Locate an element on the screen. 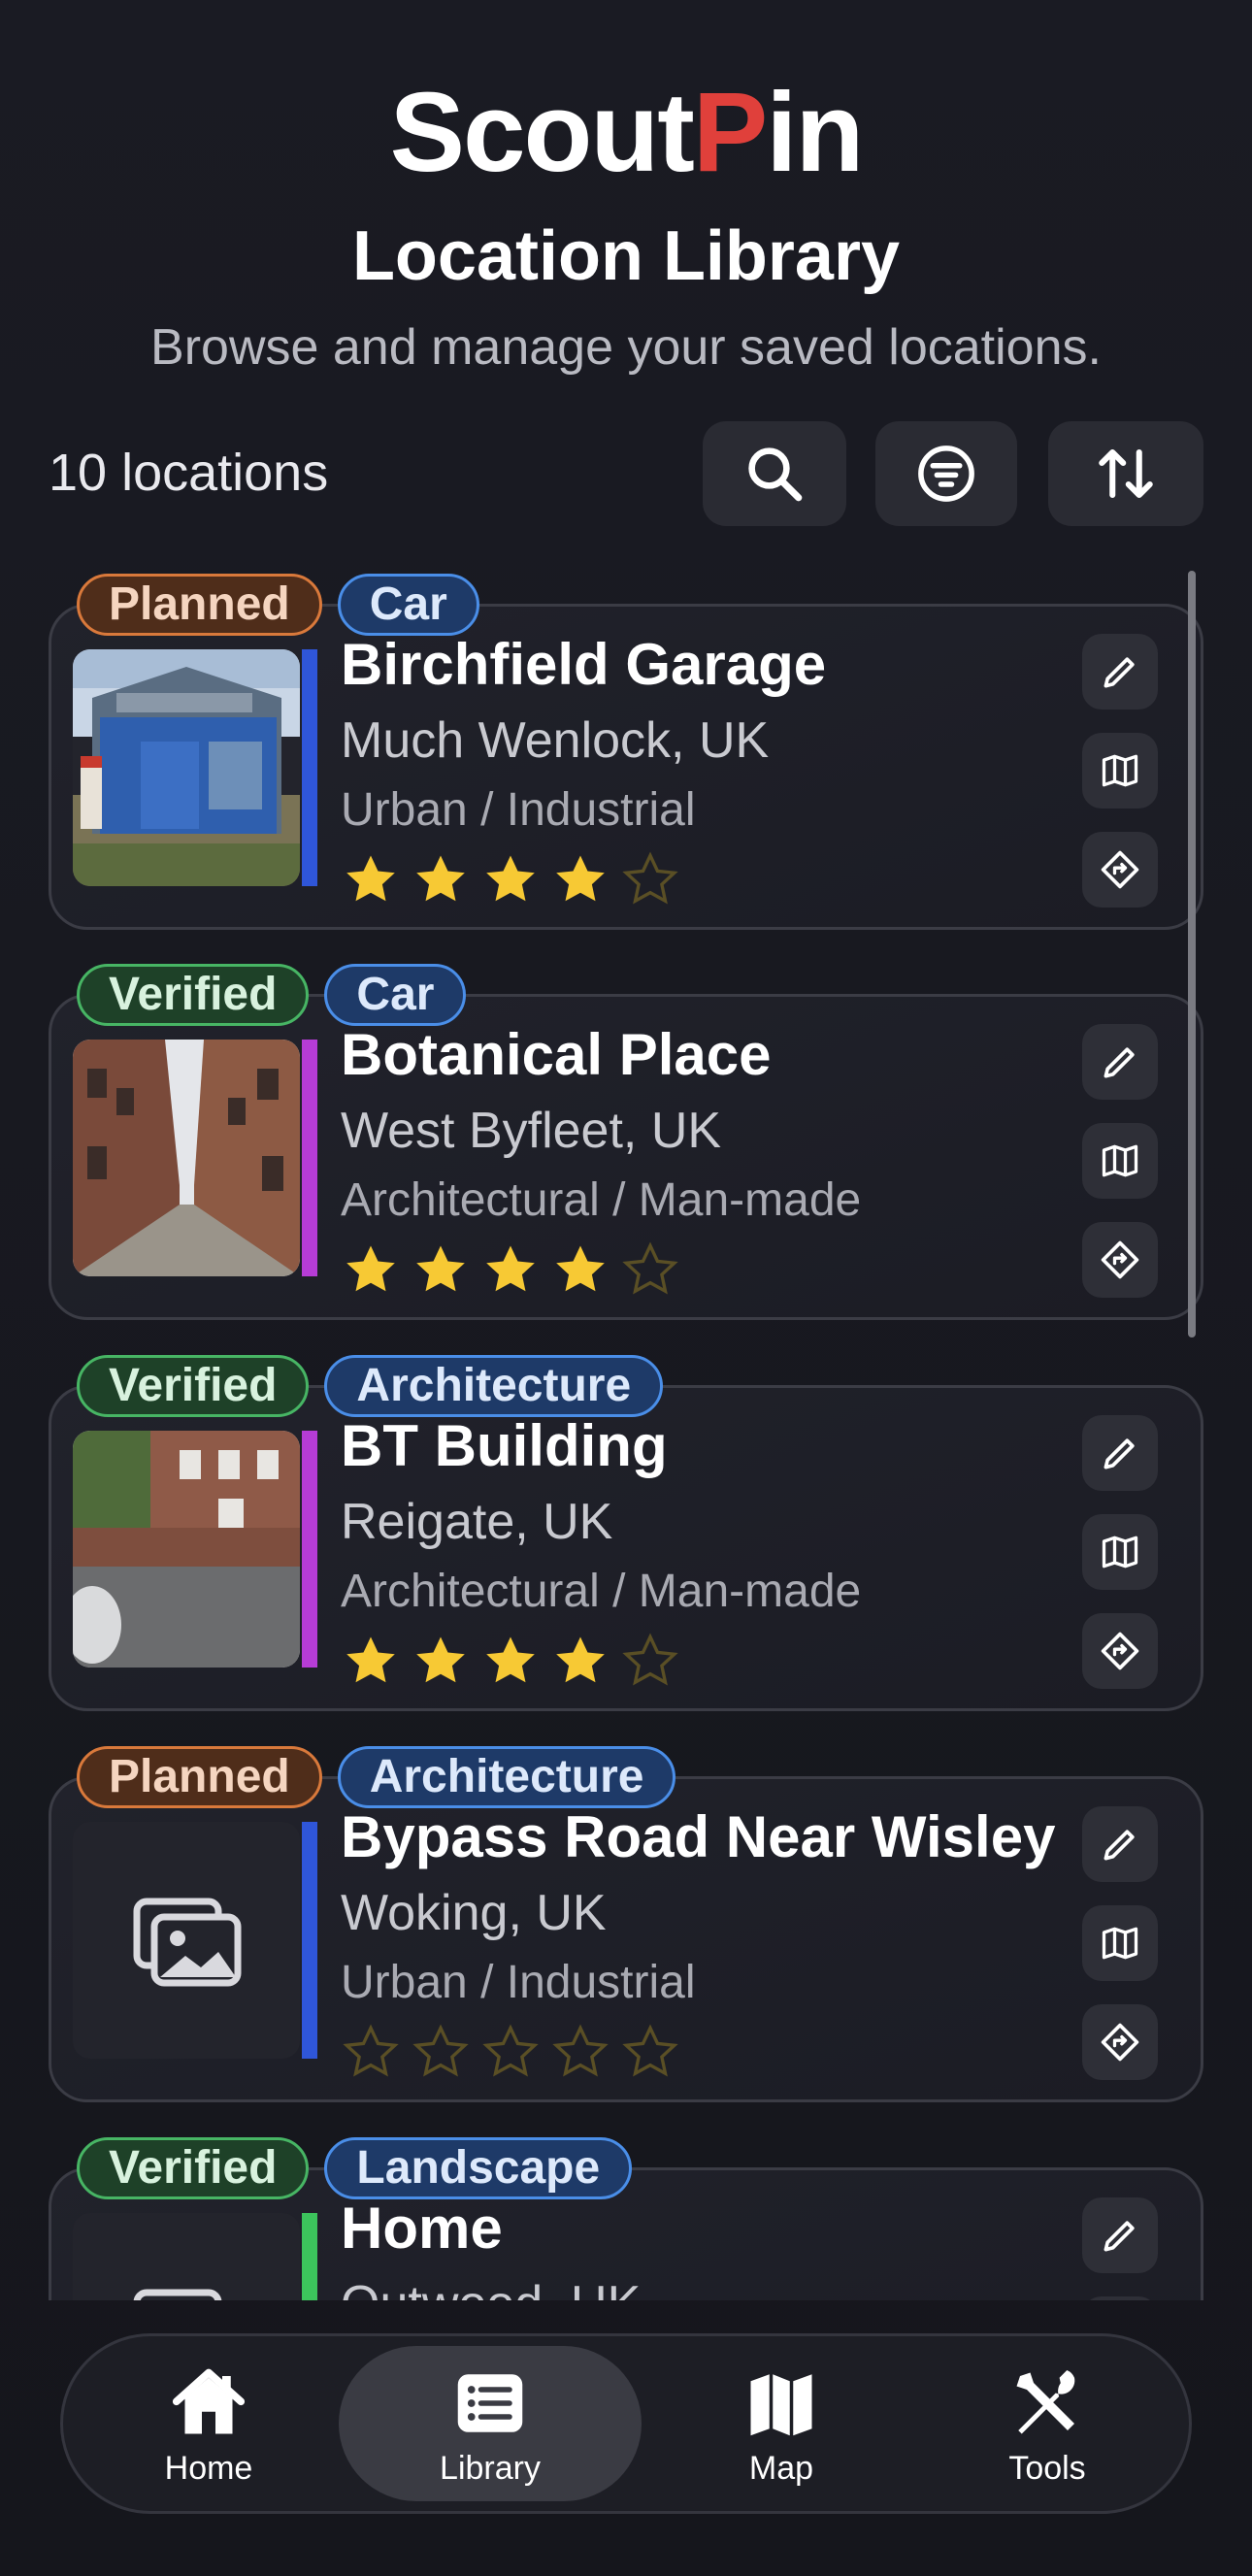 The height and width of the screenshot is (2576, 1252). logo-accent-letter: P is located at coordinates (730, 132).